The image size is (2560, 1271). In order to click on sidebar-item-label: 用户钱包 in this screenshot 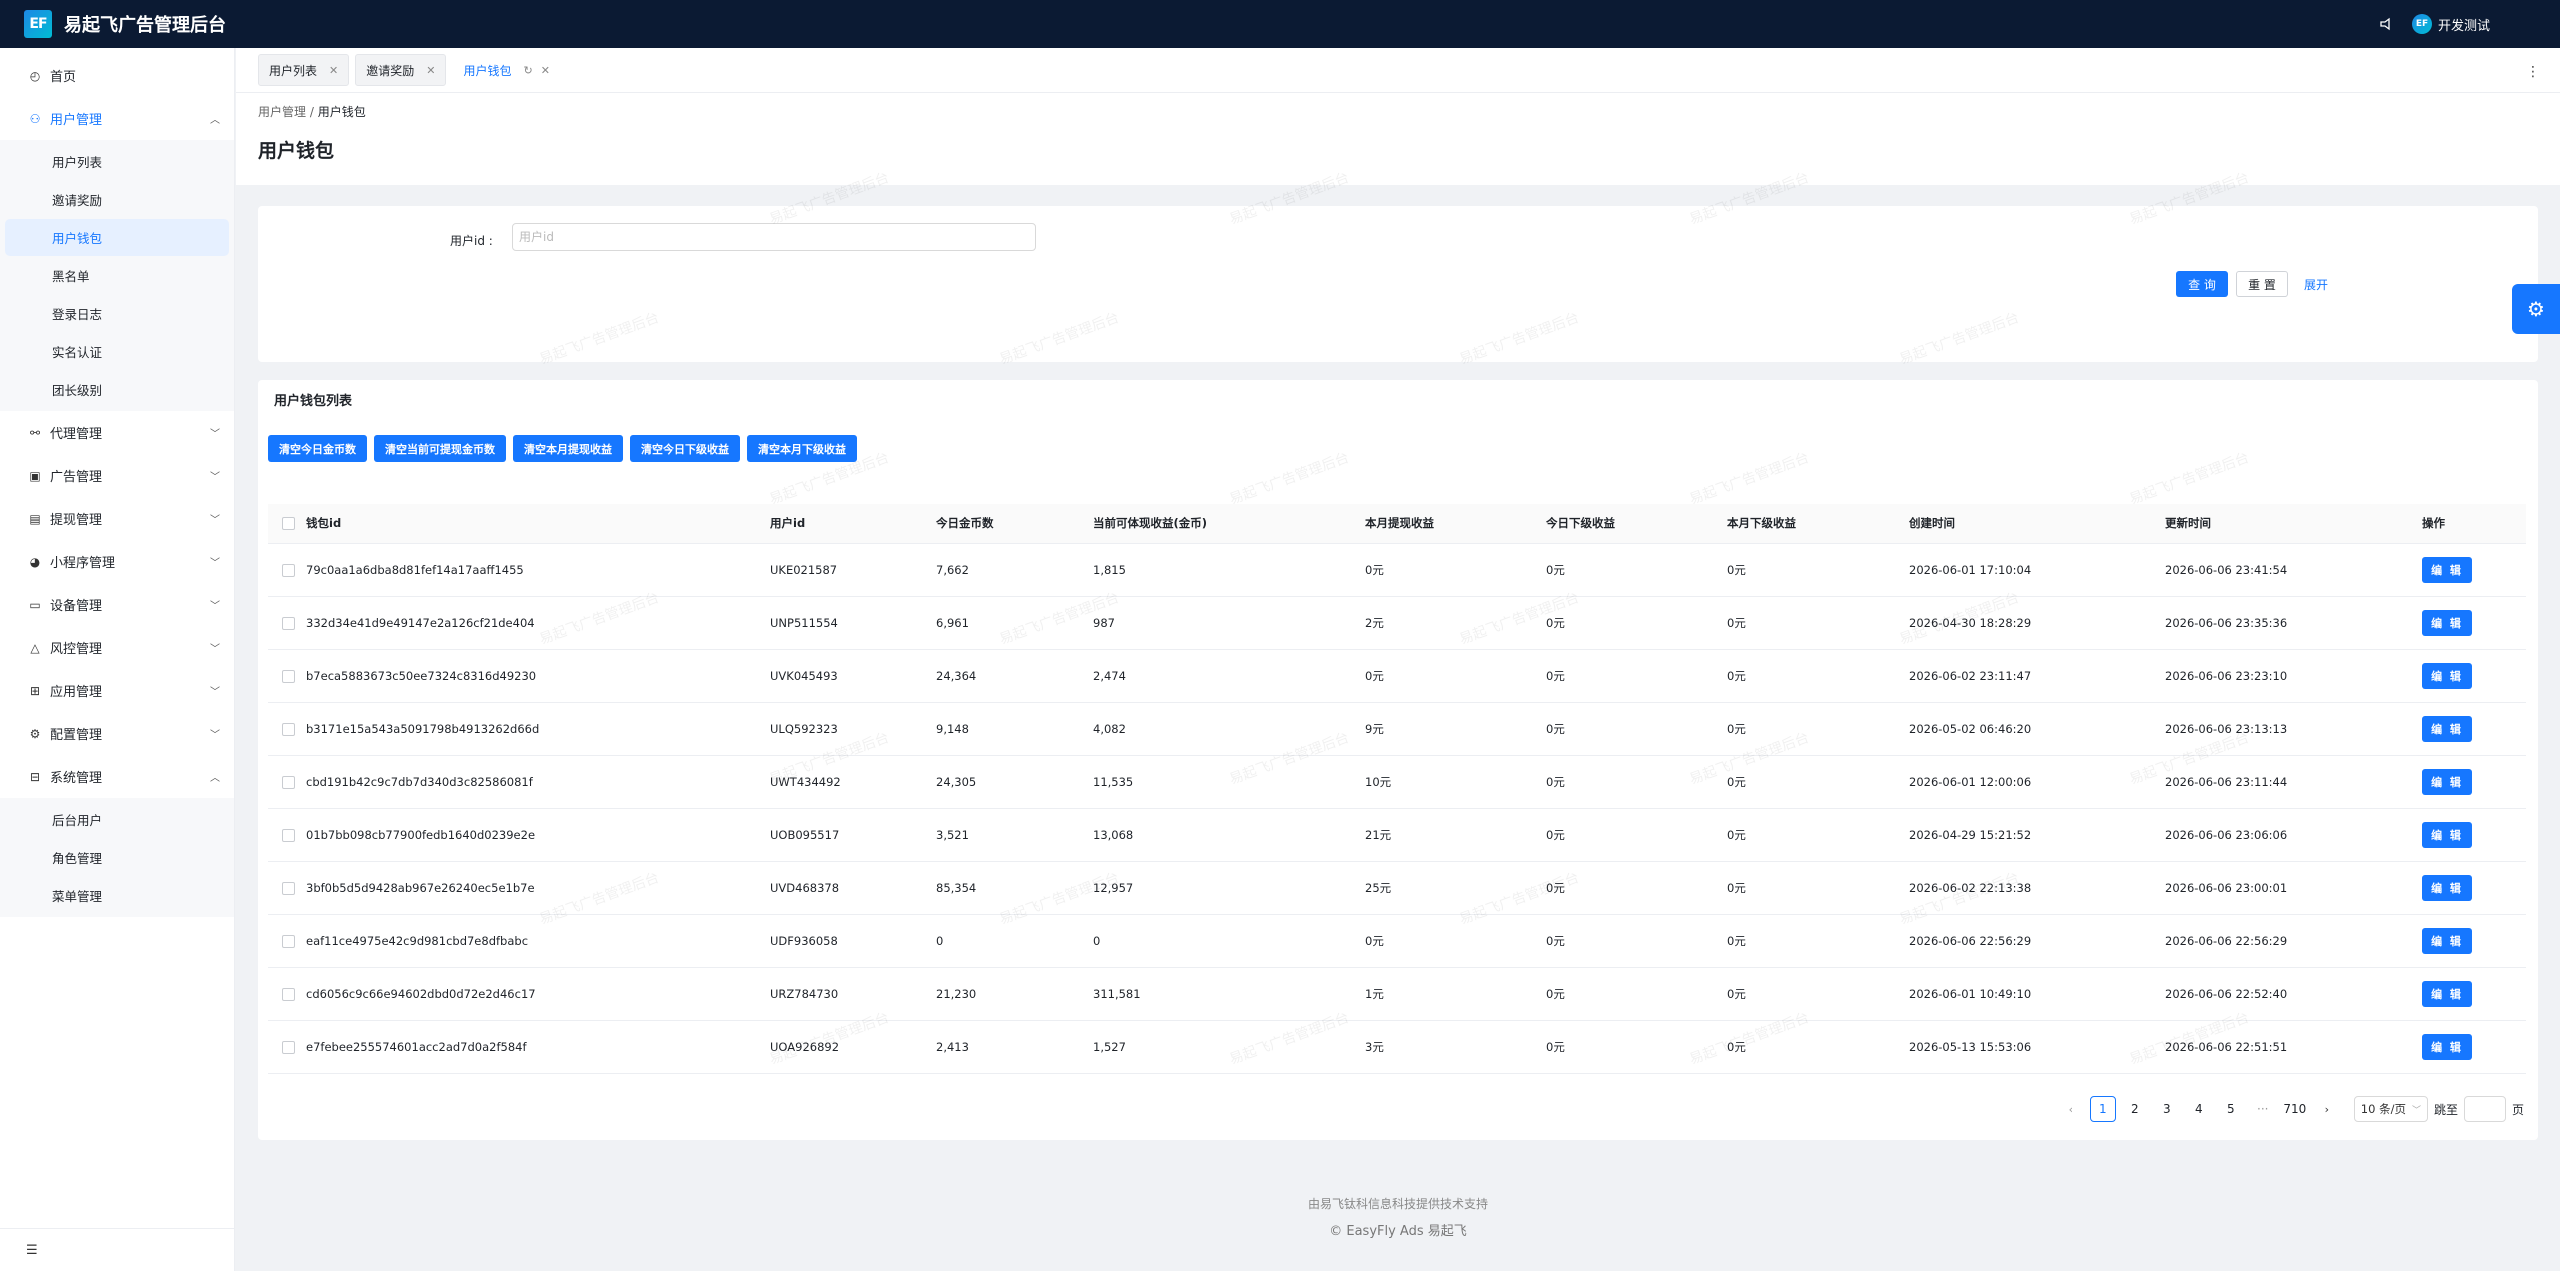, I will do `click(77, 238)`.